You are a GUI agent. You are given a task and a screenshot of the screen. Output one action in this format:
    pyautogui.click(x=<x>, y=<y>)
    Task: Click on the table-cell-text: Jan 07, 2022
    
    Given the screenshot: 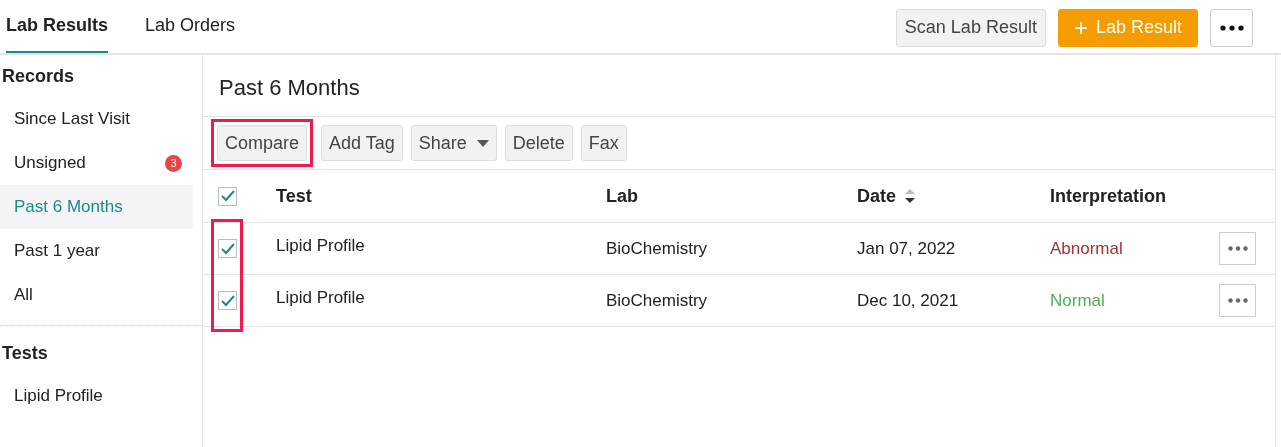 What is the action you would take?
    pyautogui.click(x=907, y=248)
    